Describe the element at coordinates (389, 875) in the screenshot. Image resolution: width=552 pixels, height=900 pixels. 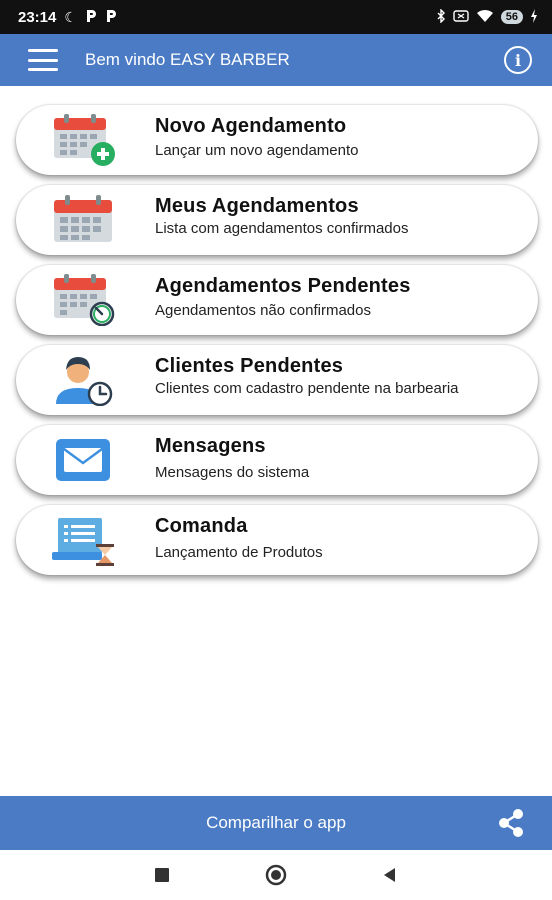
I see `back-icon` at that location.